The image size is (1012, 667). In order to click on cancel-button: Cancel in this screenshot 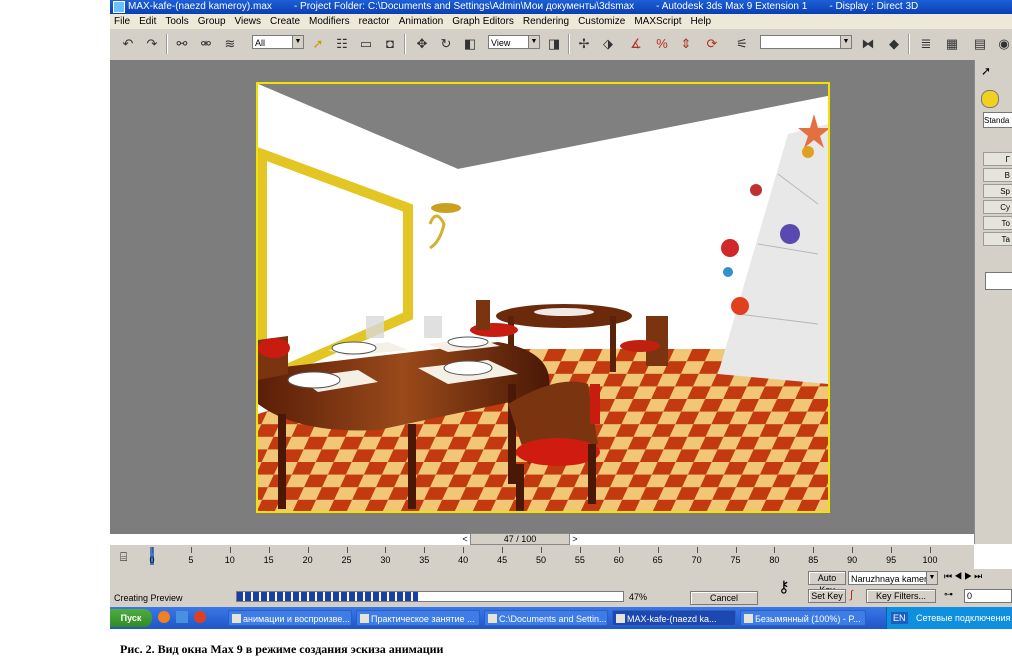, I will do `click(724, 598)`.